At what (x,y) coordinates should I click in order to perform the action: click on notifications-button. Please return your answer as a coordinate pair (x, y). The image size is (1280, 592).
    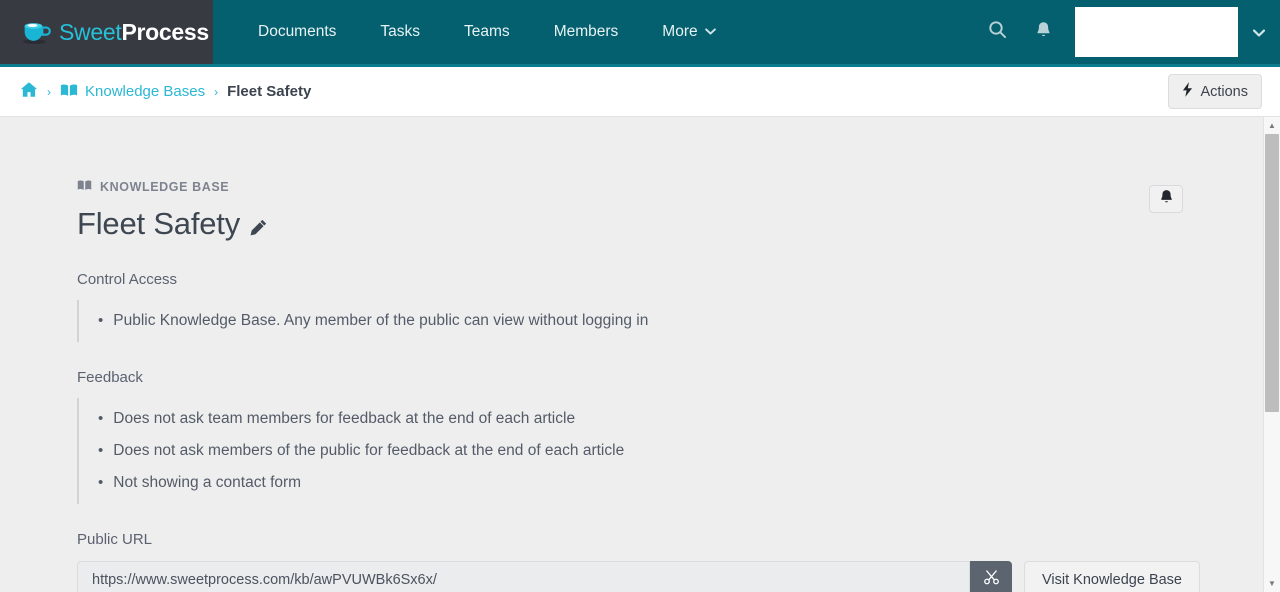
    Looking at the image, I should click on (1043, 32).